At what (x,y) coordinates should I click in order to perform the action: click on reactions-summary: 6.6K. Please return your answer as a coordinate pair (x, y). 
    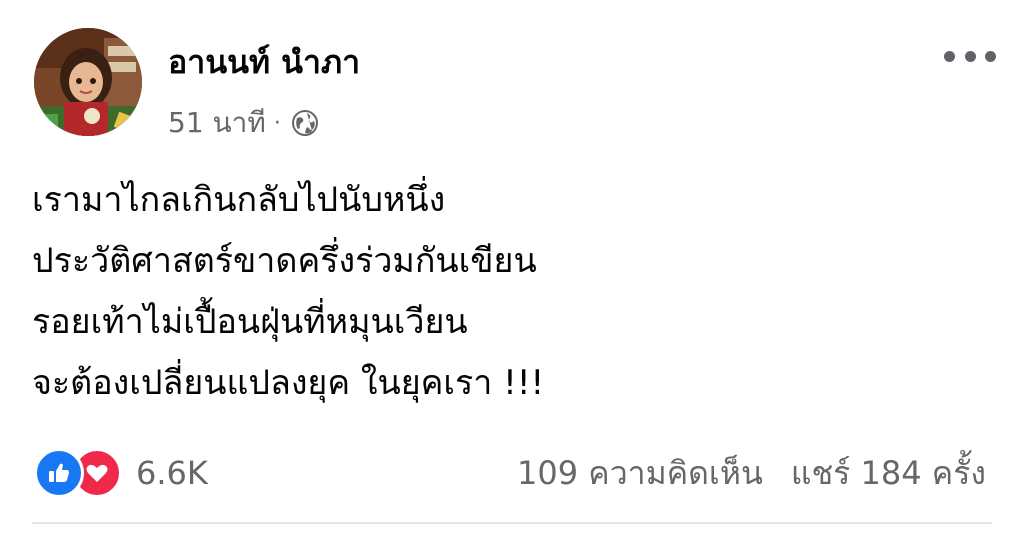
    Looking at the image, I should click on (121, 473).